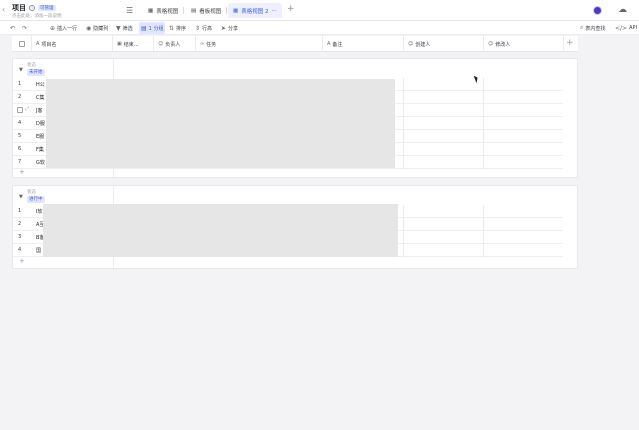  I want to click on row-number: 6, so click(20, 149).